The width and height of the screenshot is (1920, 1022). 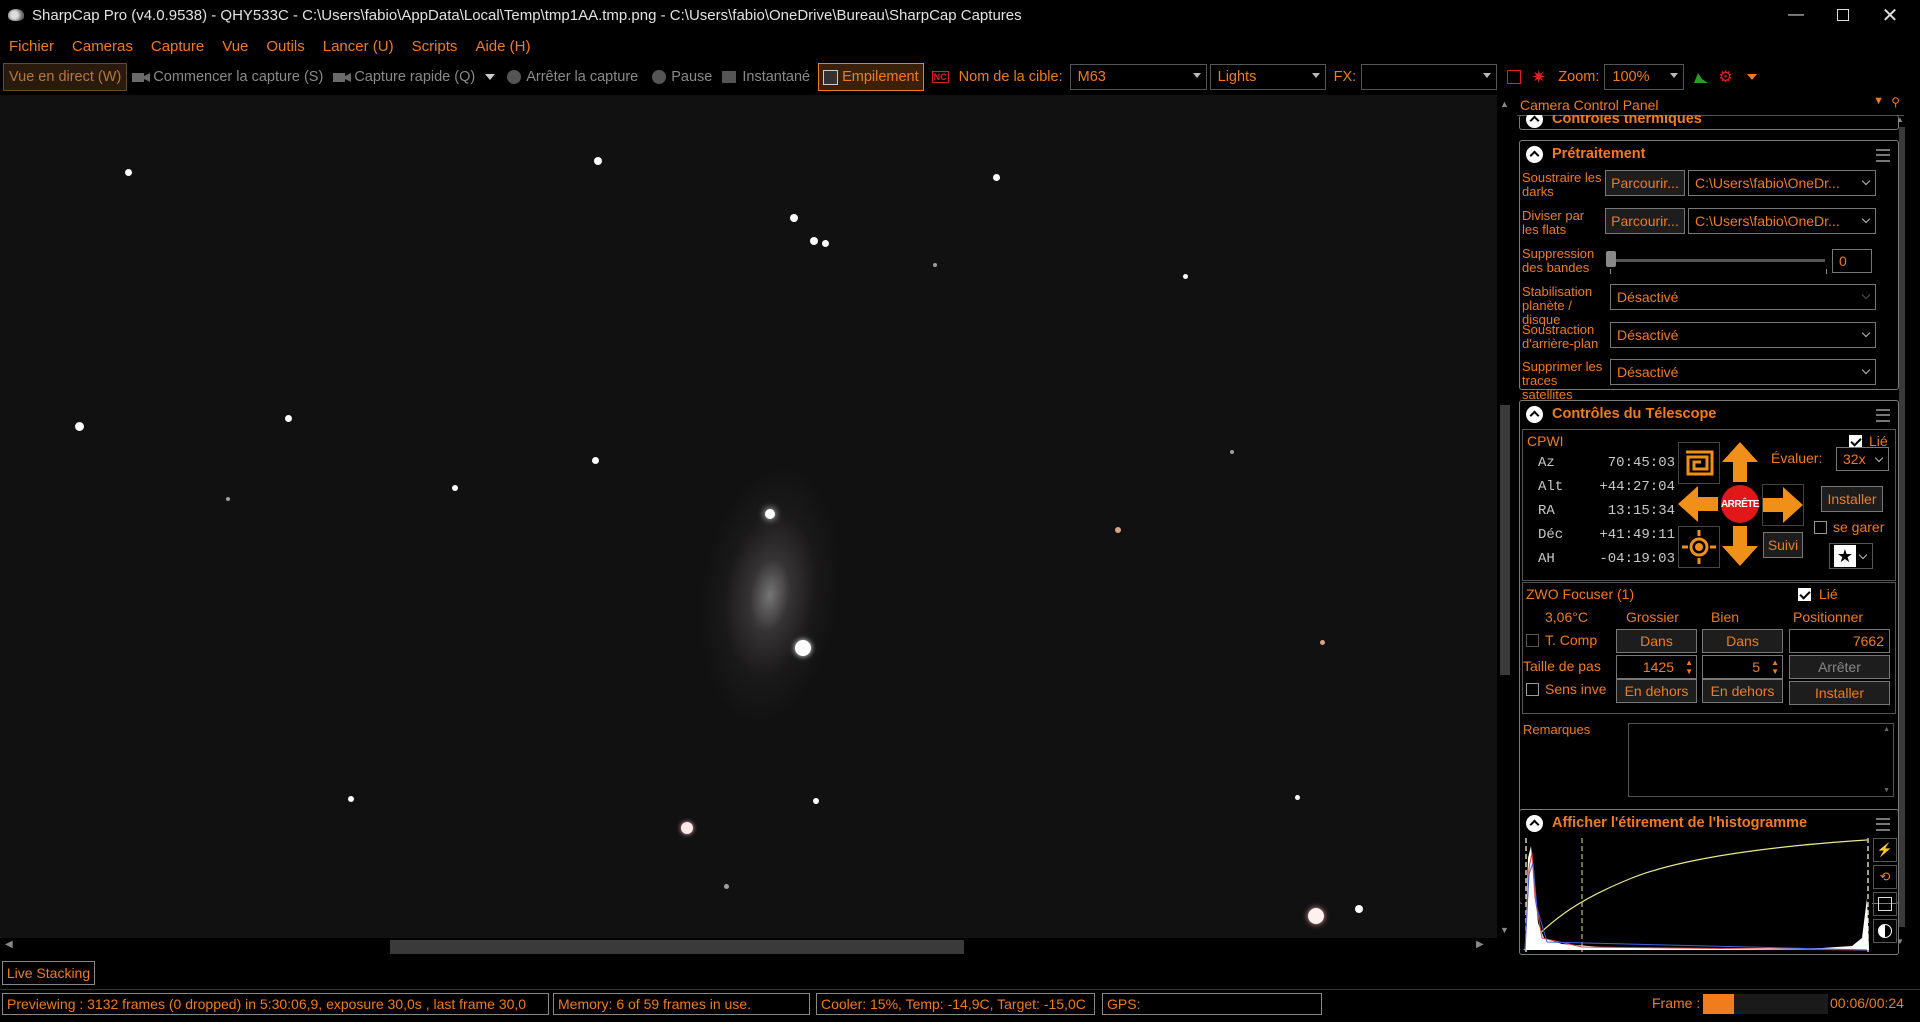 What do you see at coordinates (490, 77) in the screenshot?
I see `quick-capture-dropdown` at bounding box center [490, 77].